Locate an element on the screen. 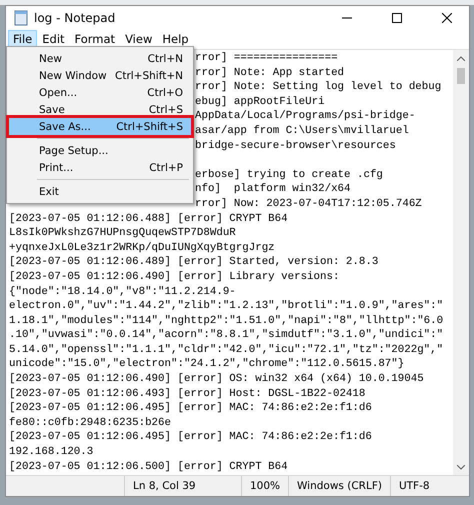 The image size is (474, 505). menu-item: View is located at coordinates (139, 39).